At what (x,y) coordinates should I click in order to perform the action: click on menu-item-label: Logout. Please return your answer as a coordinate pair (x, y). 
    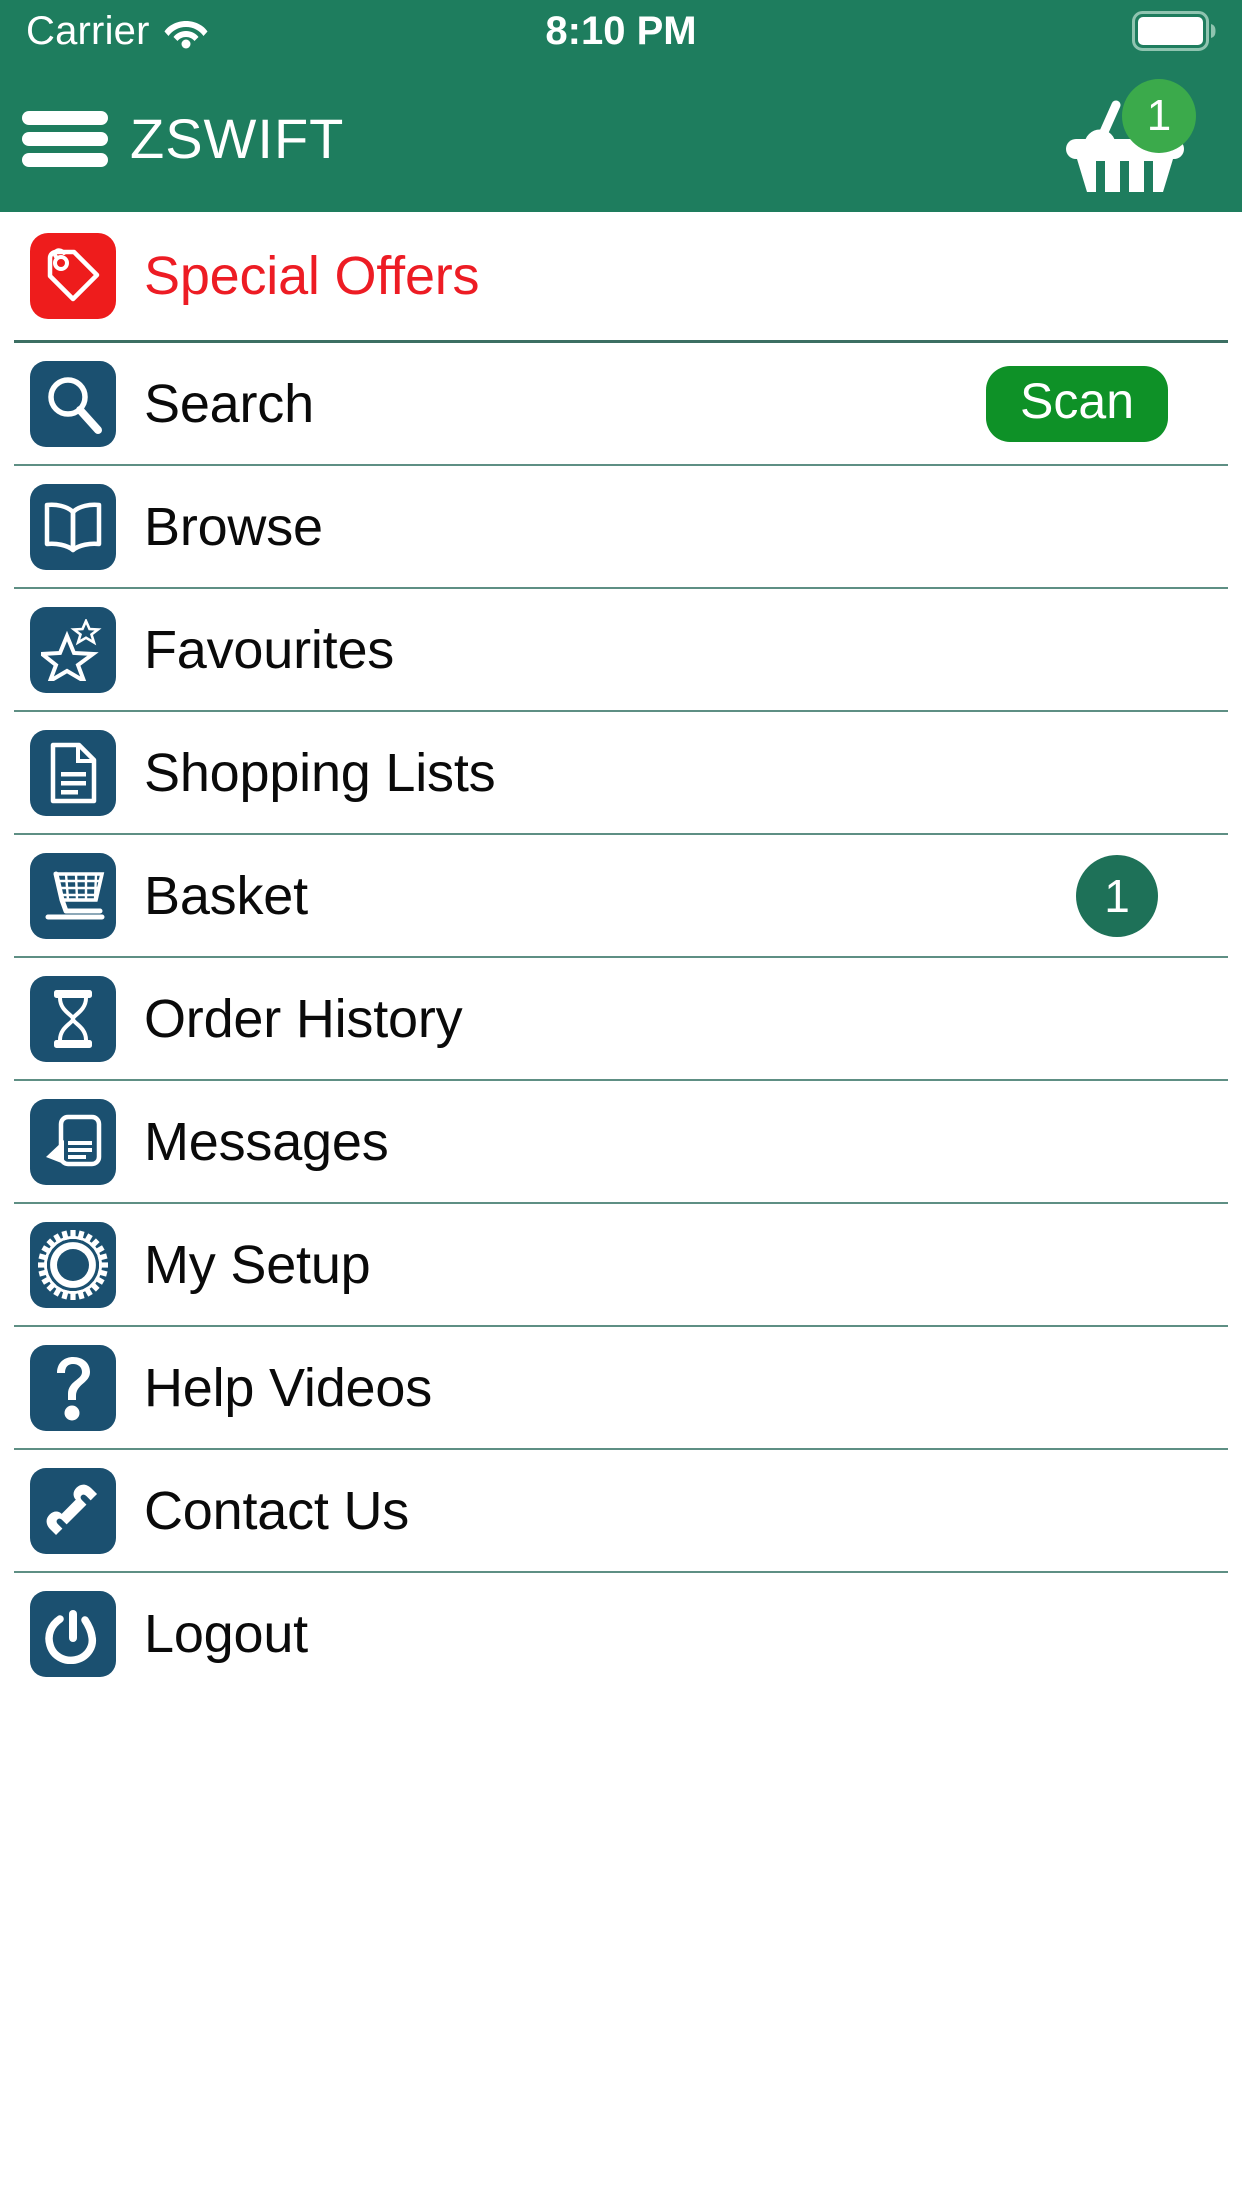
    Looking at the image, I should click on (226, 1633).